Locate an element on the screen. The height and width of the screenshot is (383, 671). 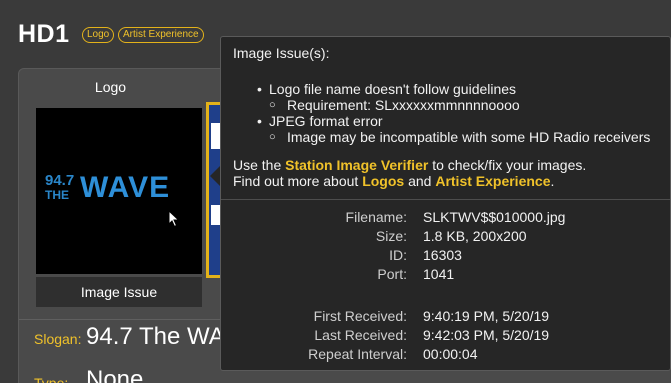
mouse-cursor-icon is located at coordinates (174, 219).